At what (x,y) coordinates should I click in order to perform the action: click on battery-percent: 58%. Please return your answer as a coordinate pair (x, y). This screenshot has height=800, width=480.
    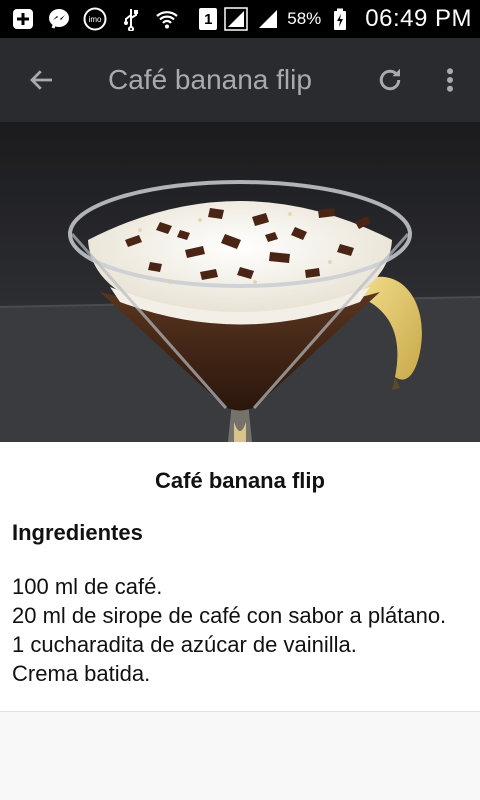
    Looking at the image, I should click on (304, 18).